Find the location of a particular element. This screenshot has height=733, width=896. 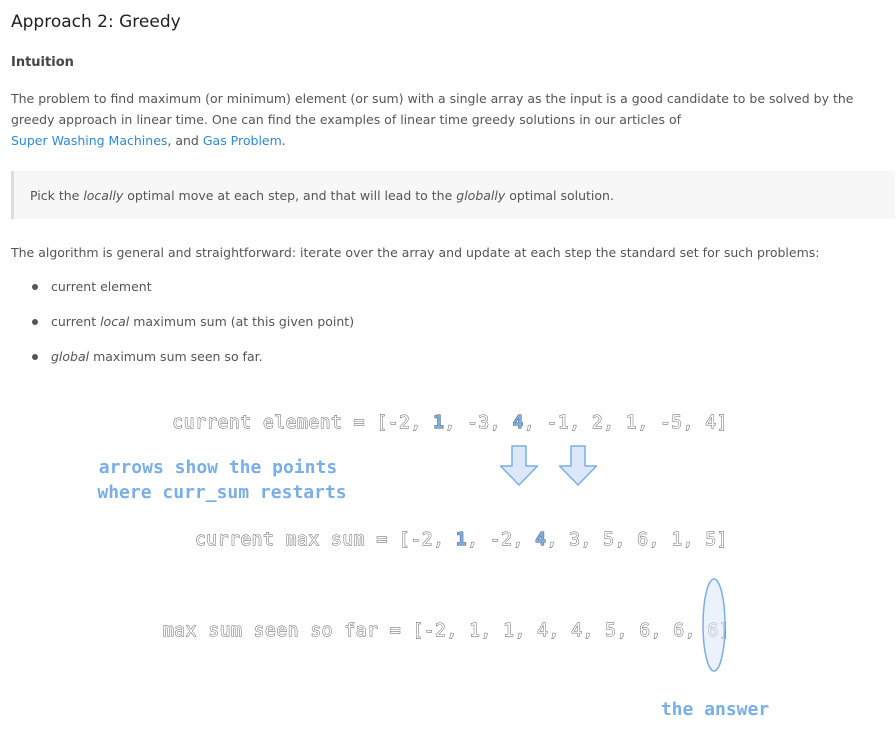

row2-label: current max sum = [ is located at coordinates (302, 539).